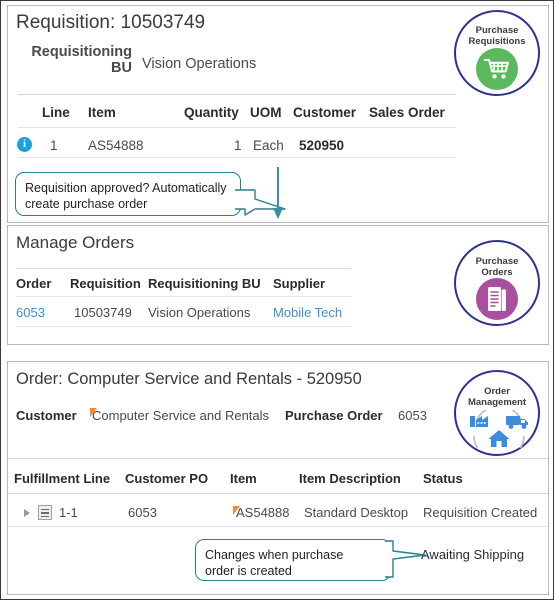  What do you see at coordinates (248, 571) in the screenshot?
I see `callout-2-line2: order is created` at bounding box center [248, 571].